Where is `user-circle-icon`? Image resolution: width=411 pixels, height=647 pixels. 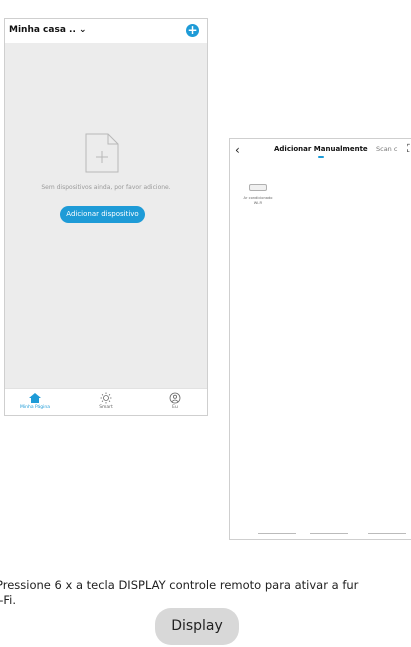
user-circle-icon is located at coordinates (175, 398).